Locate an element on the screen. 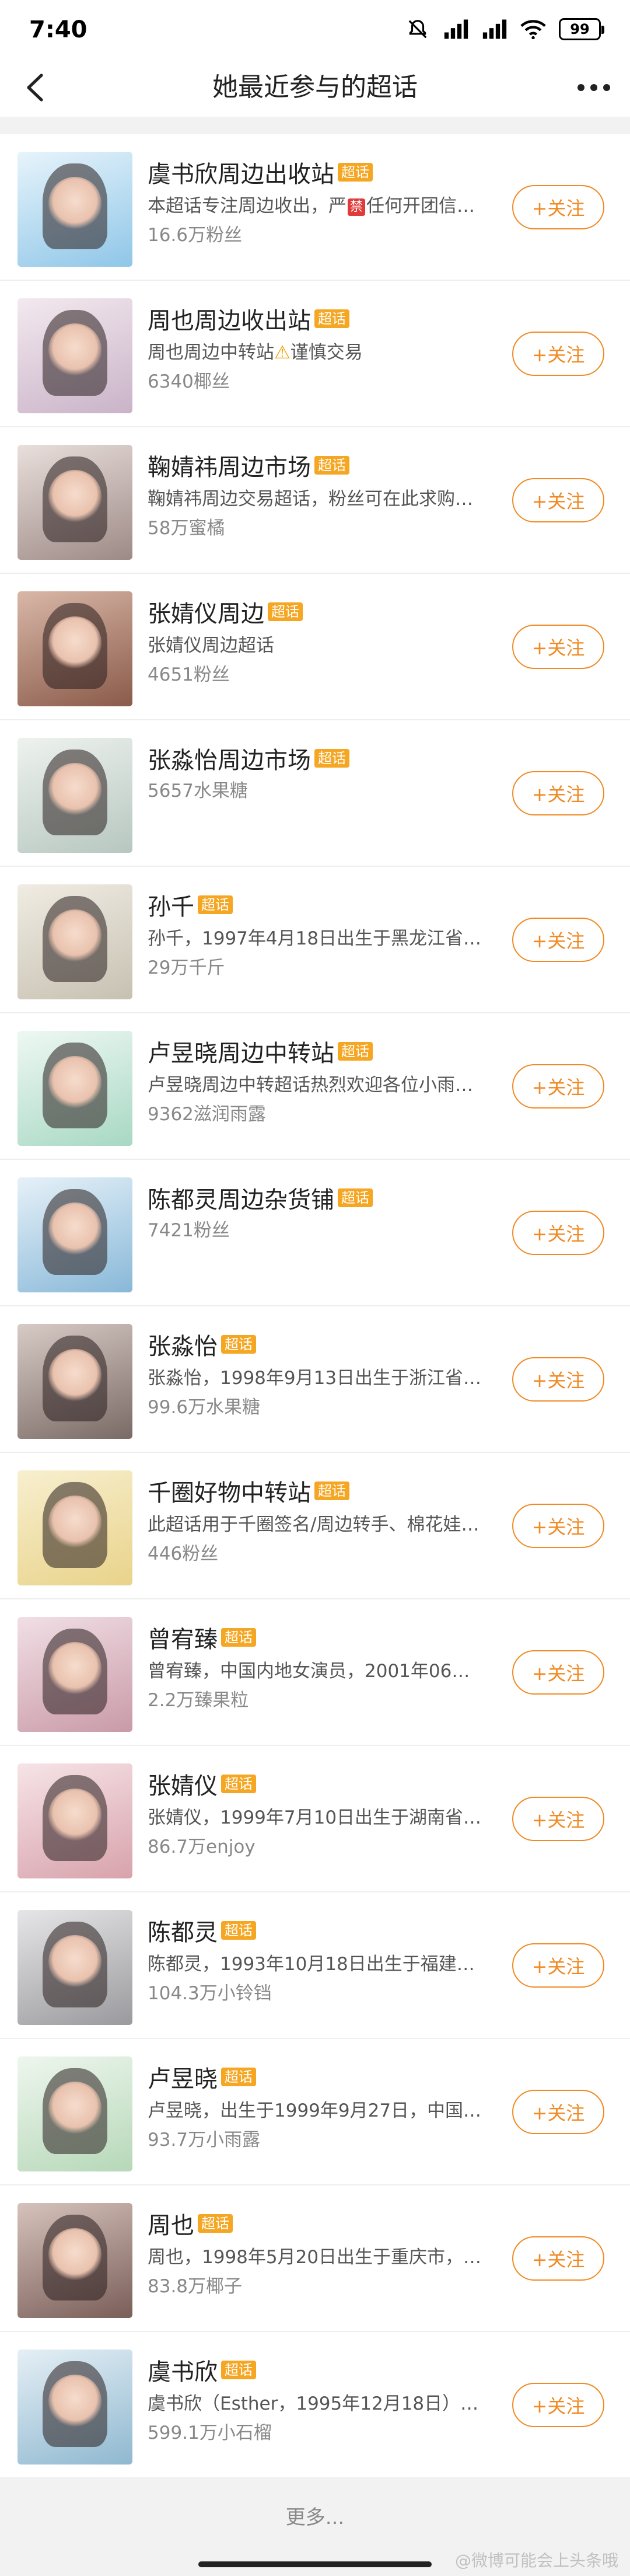 The image size is (630, 2576). topic-title: 陈都灵周边杂货铺 is located at coordinates (241, 1198).